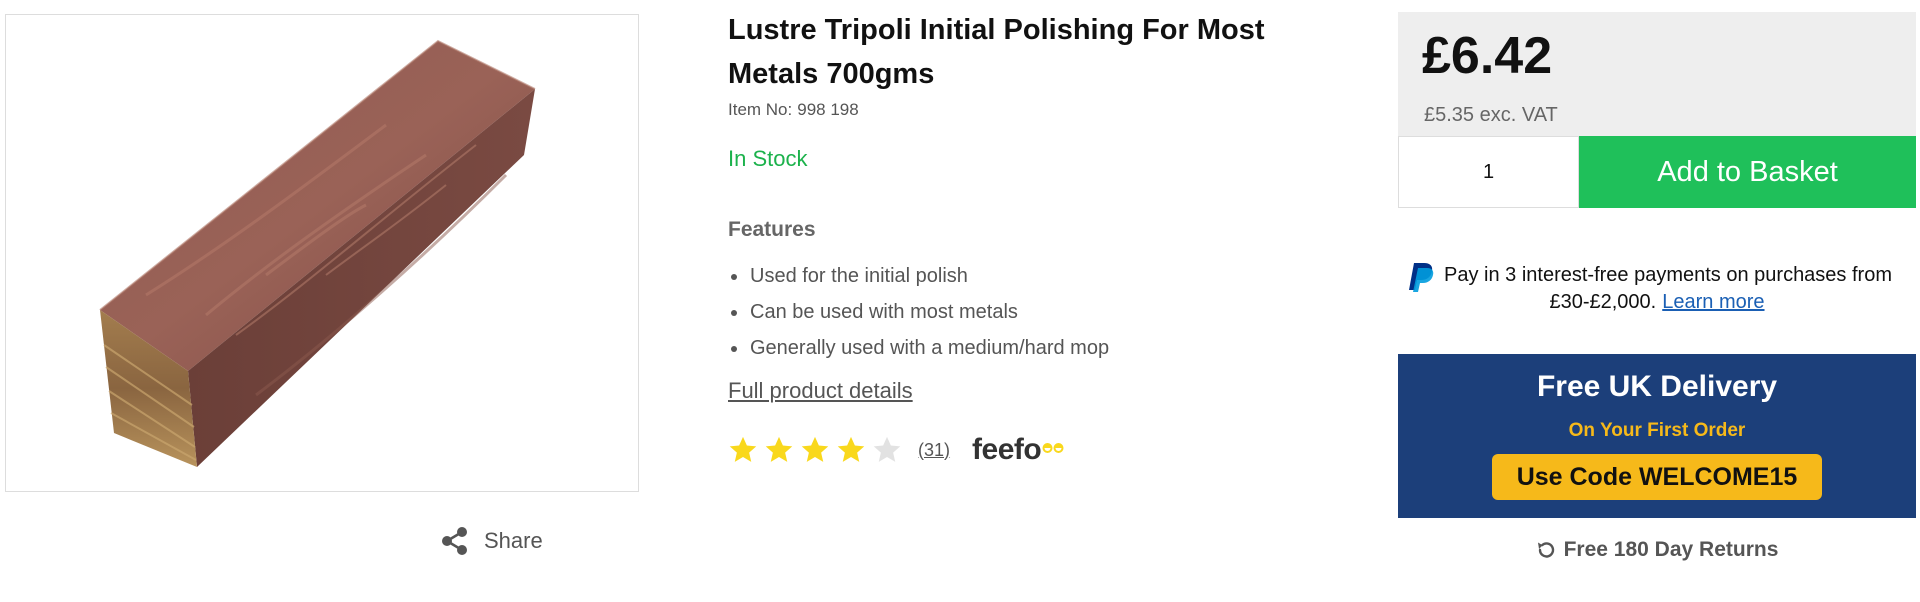 This screenshot has height=602, width=1920. What do you see at coordinates (760, 109) in the screenshot?
I see `item-number-label: Item No:` at bounding box center [760, 109].